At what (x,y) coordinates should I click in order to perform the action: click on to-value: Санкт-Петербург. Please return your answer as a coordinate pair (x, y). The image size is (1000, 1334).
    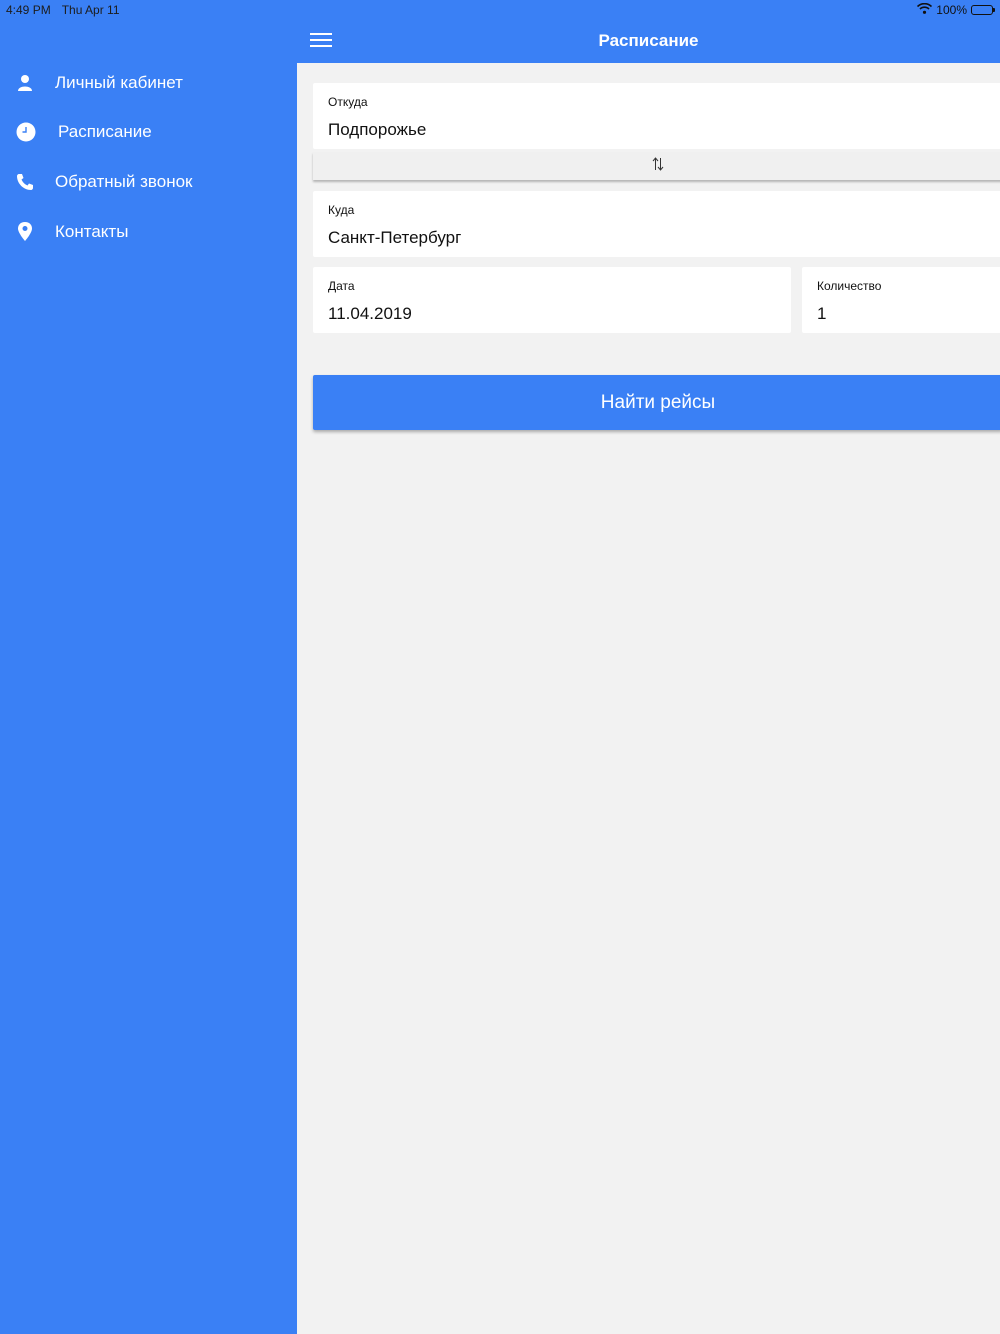
    Looking at the image, I should click on (638, 238).